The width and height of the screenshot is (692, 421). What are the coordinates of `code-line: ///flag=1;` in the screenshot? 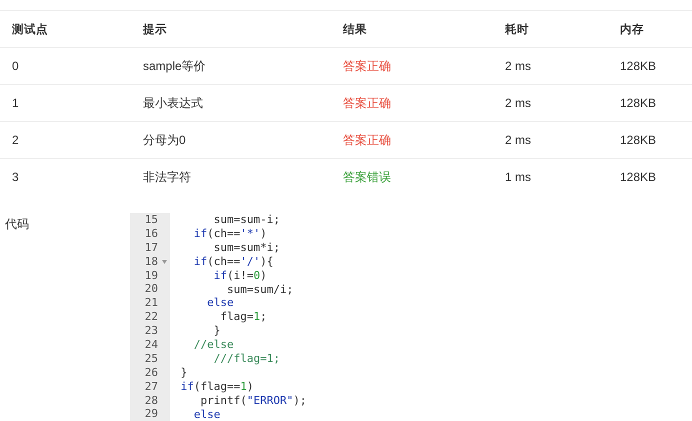 It's located at (246, 359).